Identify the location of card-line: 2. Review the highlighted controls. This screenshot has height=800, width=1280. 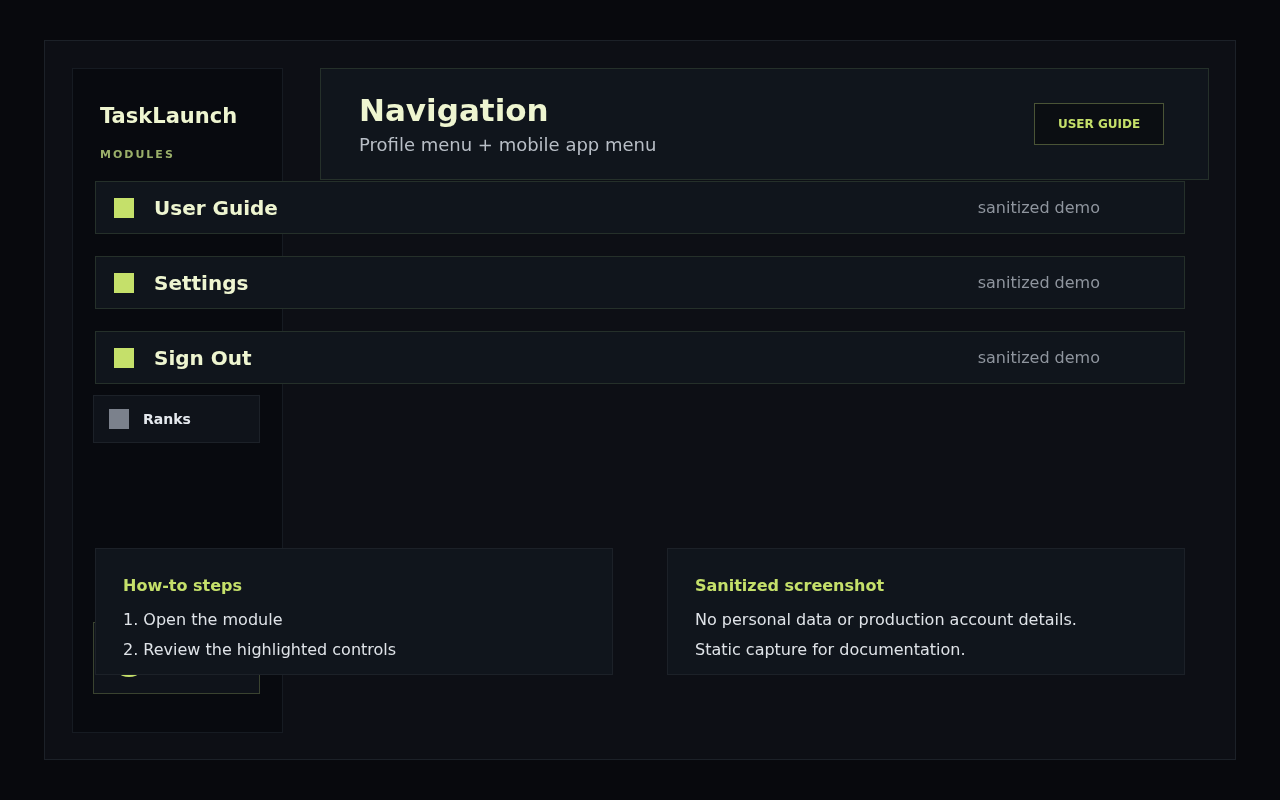
(260, 650).